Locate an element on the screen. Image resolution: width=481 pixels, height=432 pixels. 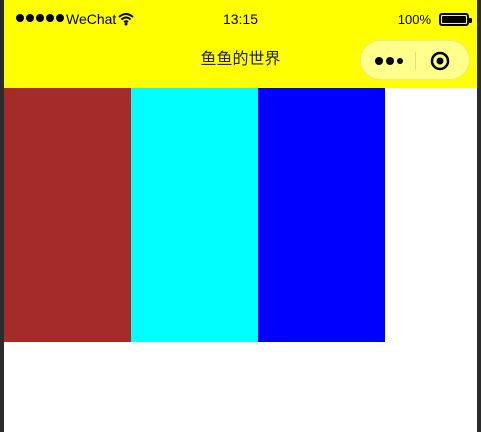
battery-icon is located at coordinates (455, 19).